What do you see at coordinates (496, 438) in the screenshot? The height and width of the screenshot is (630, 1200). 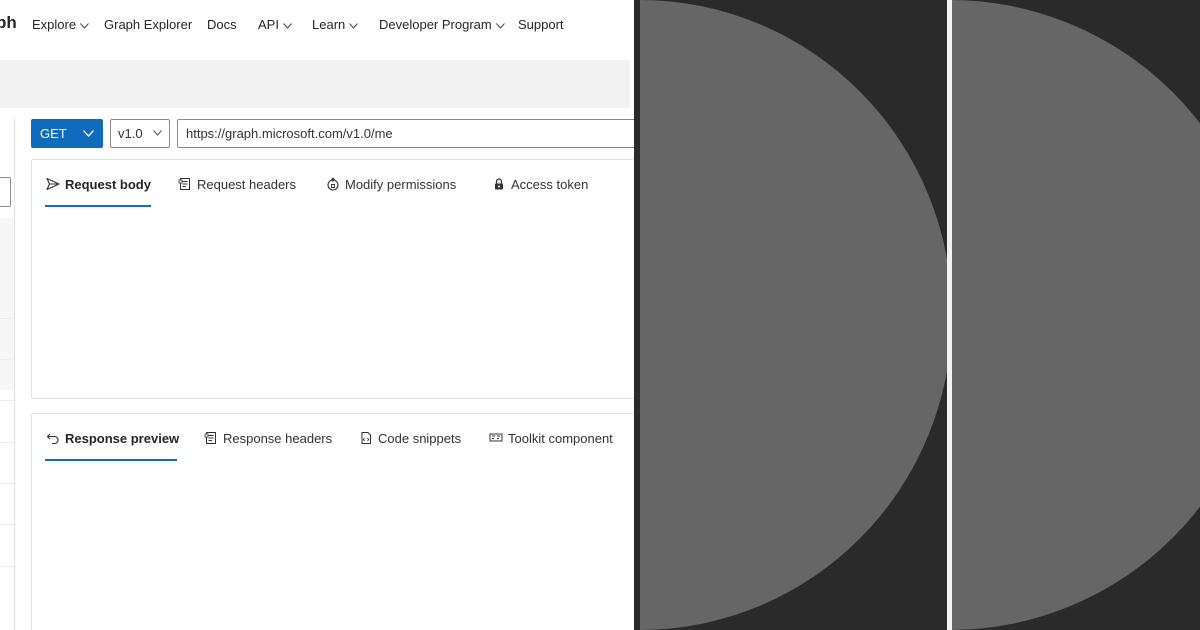 I see `toolkit-icon` at bounding box center [496, 438].